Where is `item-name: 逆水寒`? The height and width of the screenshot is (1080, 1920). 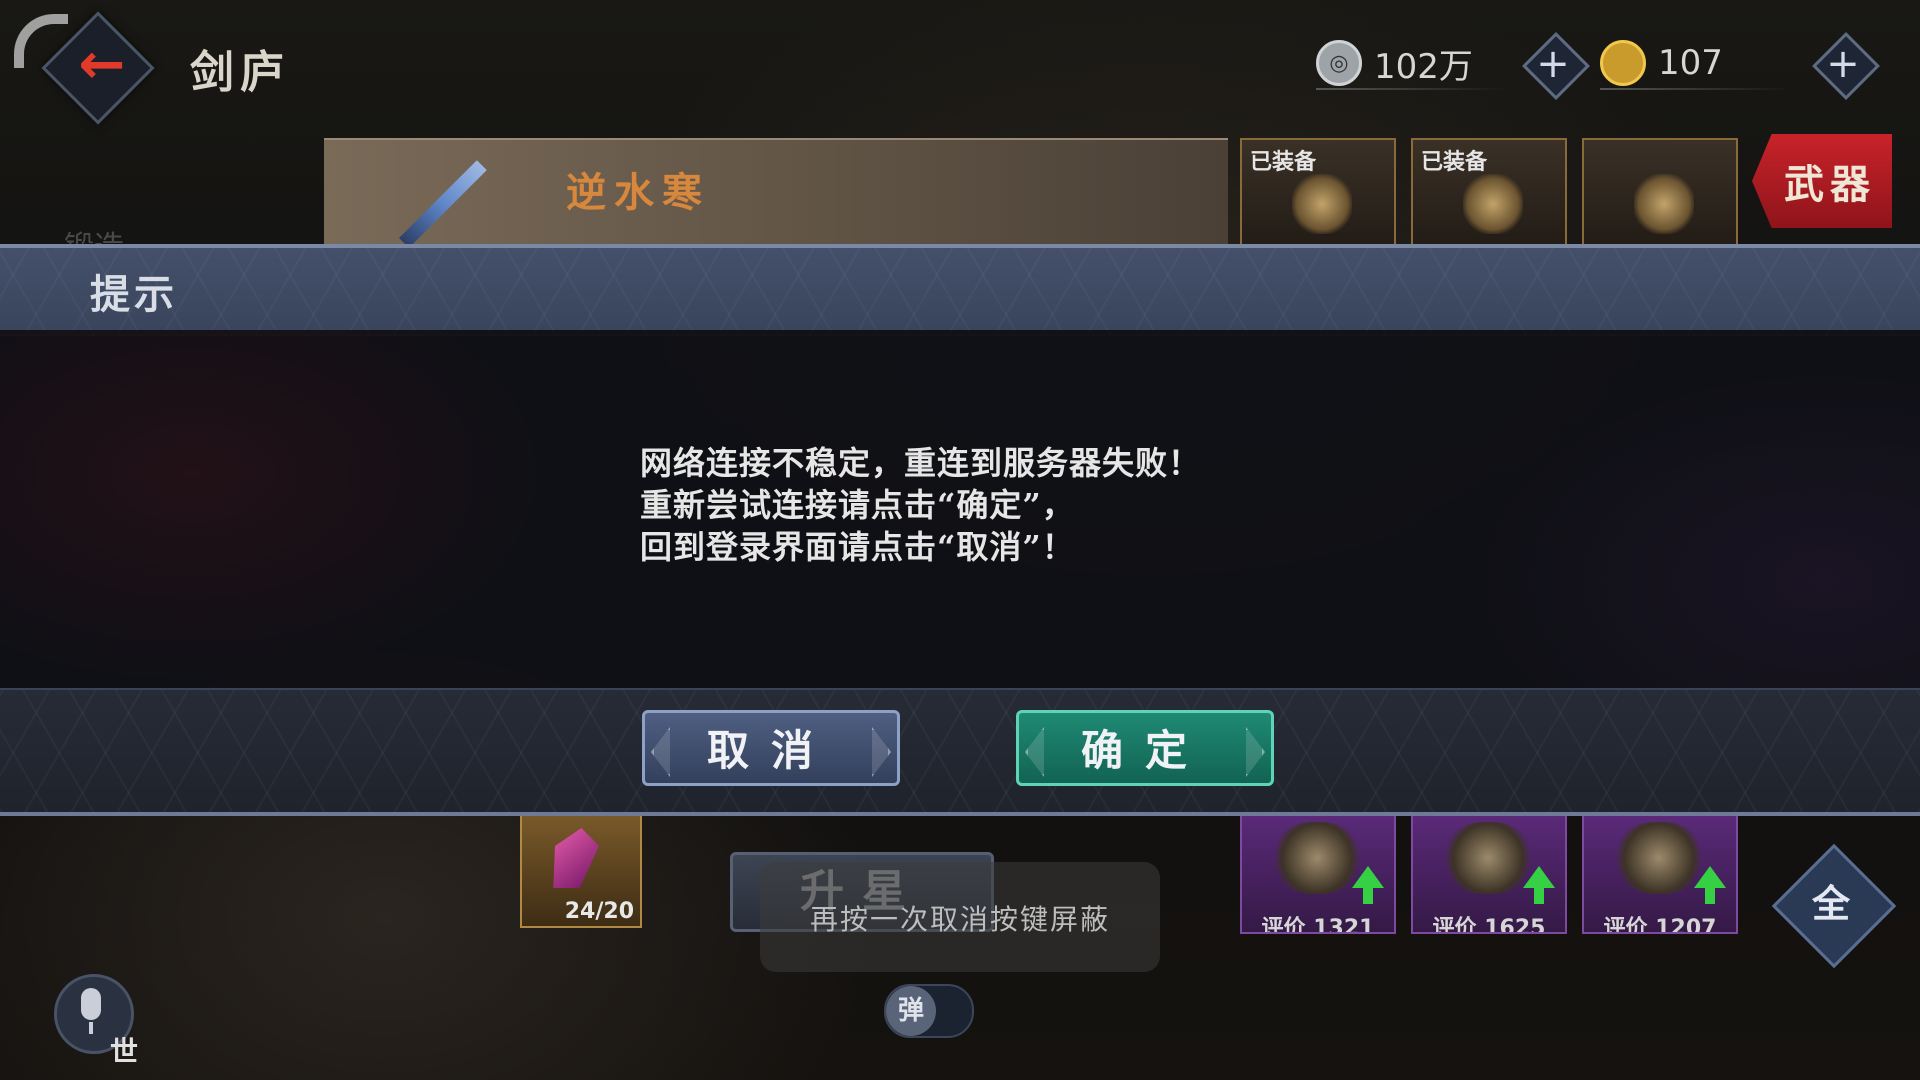
item-name: 逆水寒 is located at coordinates (638, 192).